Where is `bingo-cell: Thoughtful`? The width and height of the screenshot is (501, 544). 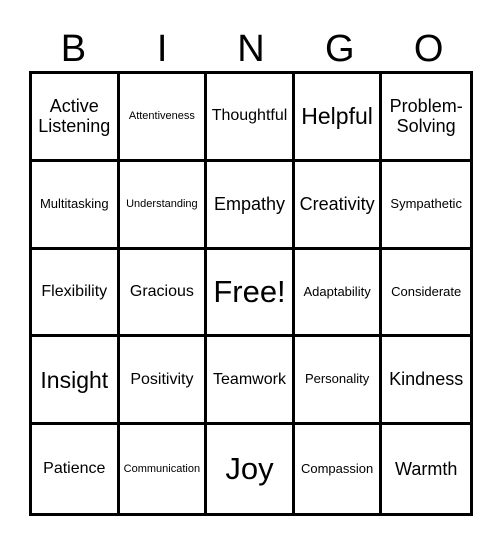 bingo-cell: Thoughtful is located at coordinates (251, 118).